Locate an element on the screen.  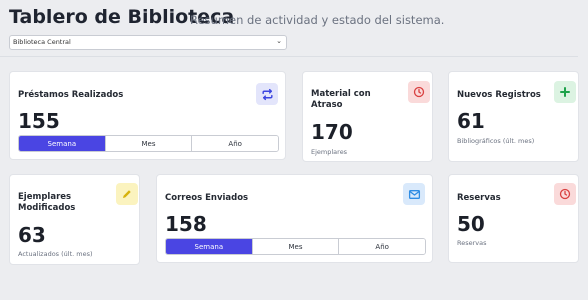
emails-period-year: Año is located at coordinates (382, 246).